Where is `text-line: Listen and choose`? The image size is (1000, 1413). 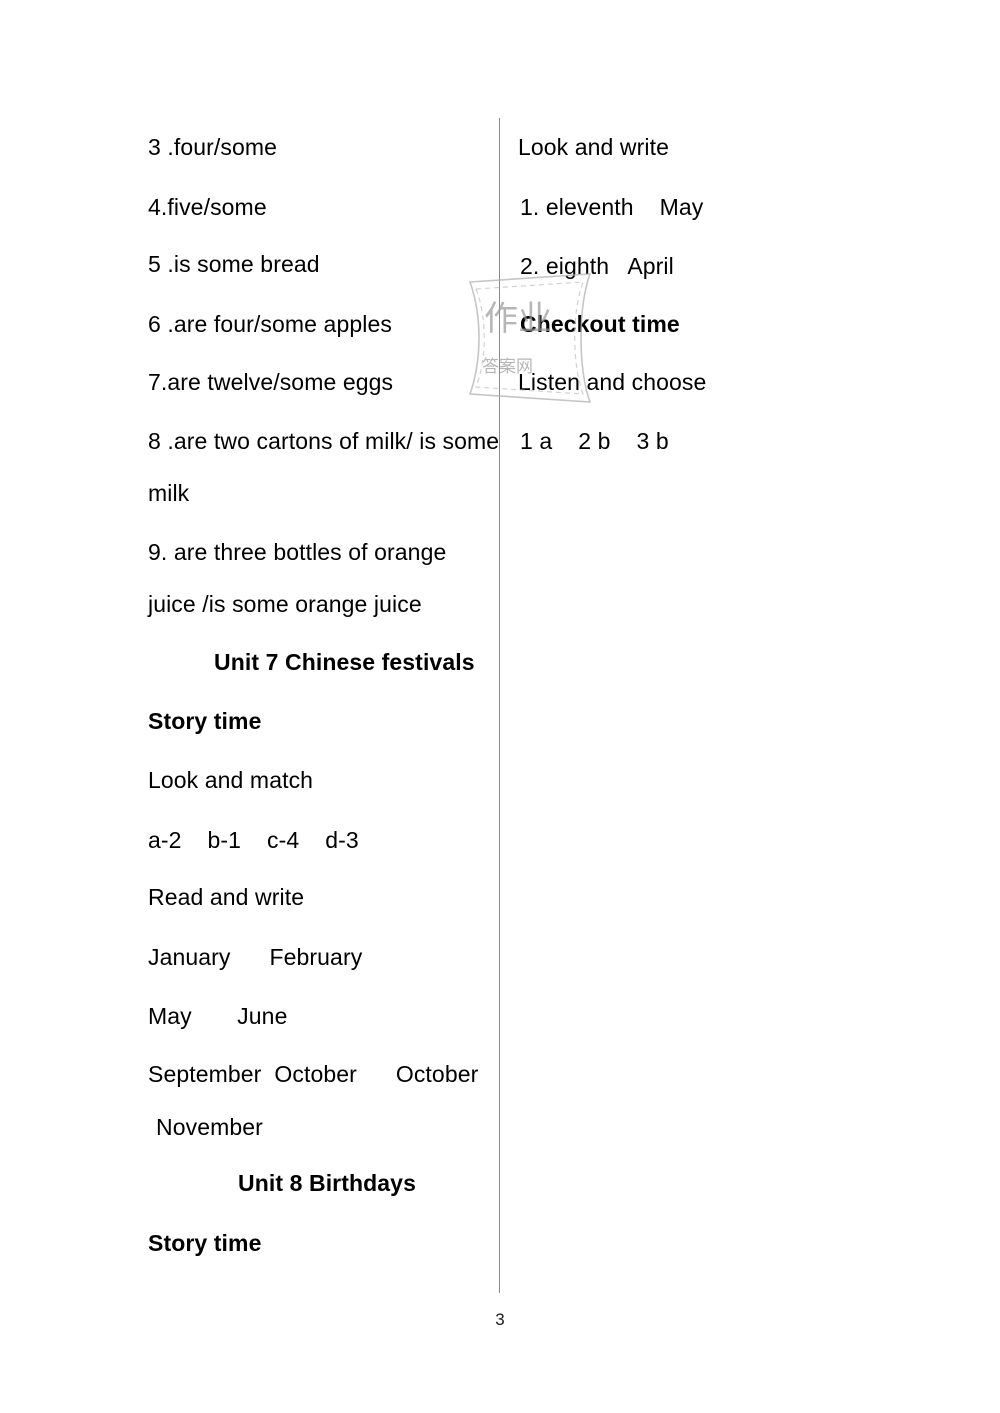 text-line: Listen and choose is located at coordinates (612, 382).